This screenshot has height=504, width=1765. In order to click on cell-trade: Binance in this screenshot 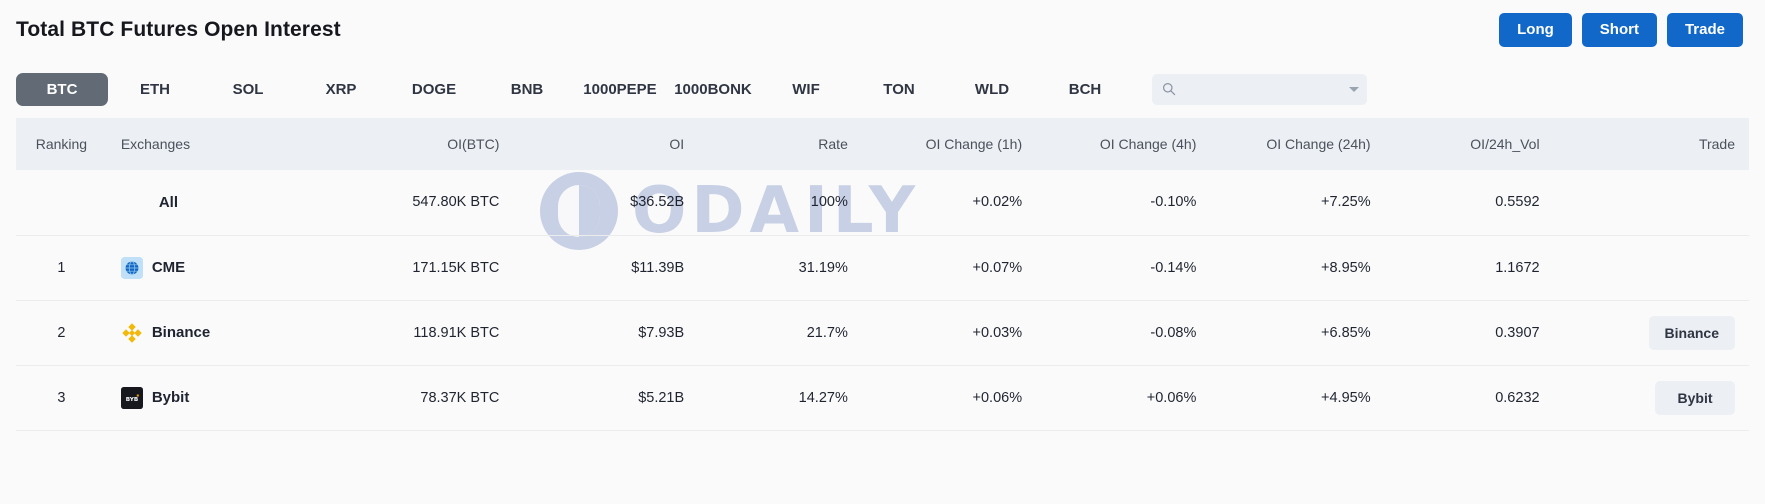, I will do `click(1651, 333)`.